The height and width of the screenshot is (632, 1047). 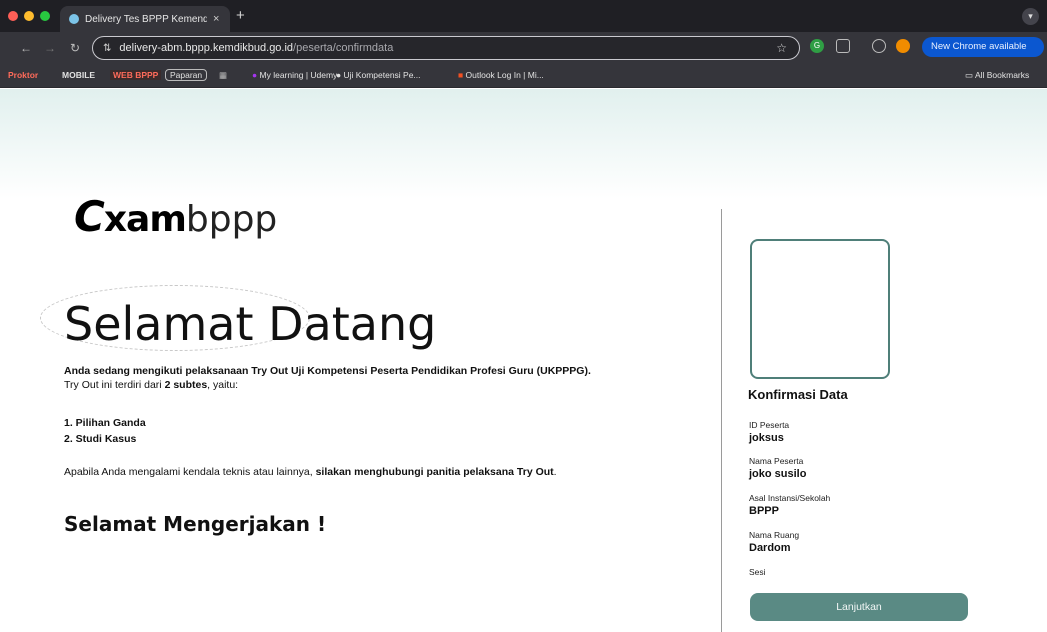 I want to click on exambppp-logo: Cxam bppp, so click(x=175, y=217).